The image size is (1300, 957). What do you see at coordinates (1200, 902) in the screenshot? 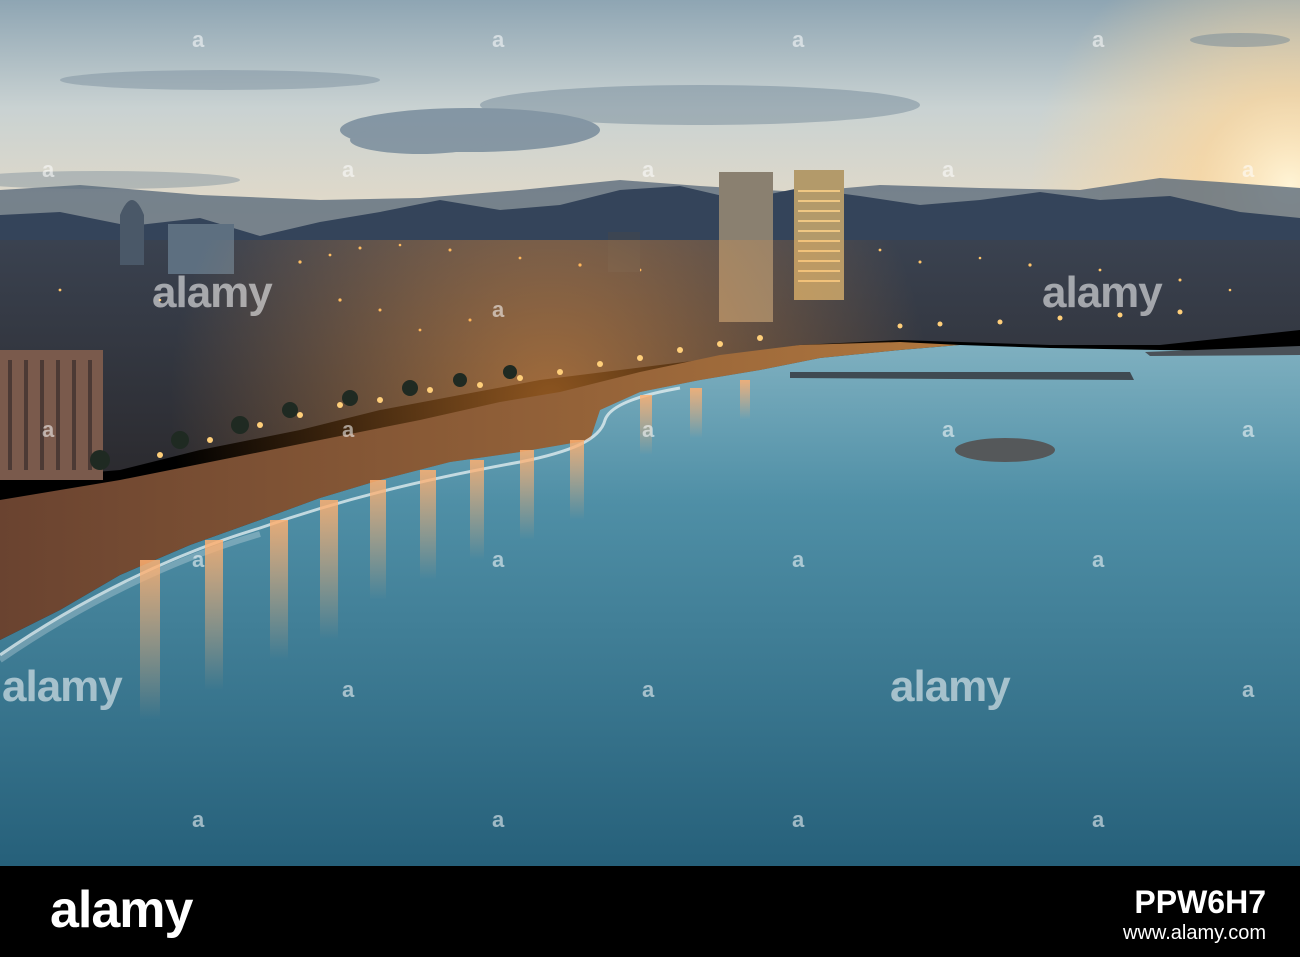
I see `image-id: PPW6H7` at bounding box center [1200, 902].